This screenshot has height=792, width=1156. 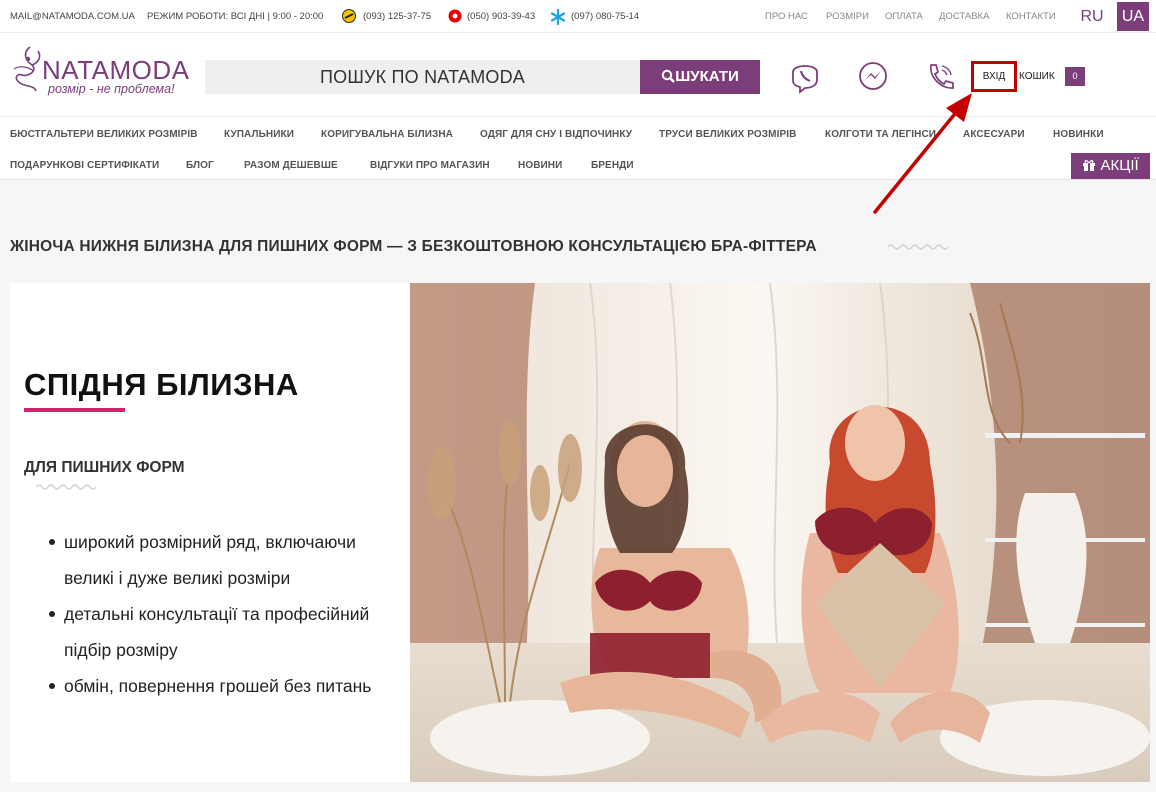 What do you see at coordinates (669, 76) in the screenshot?
I see `search-icon` at bounding box center [669, 76].